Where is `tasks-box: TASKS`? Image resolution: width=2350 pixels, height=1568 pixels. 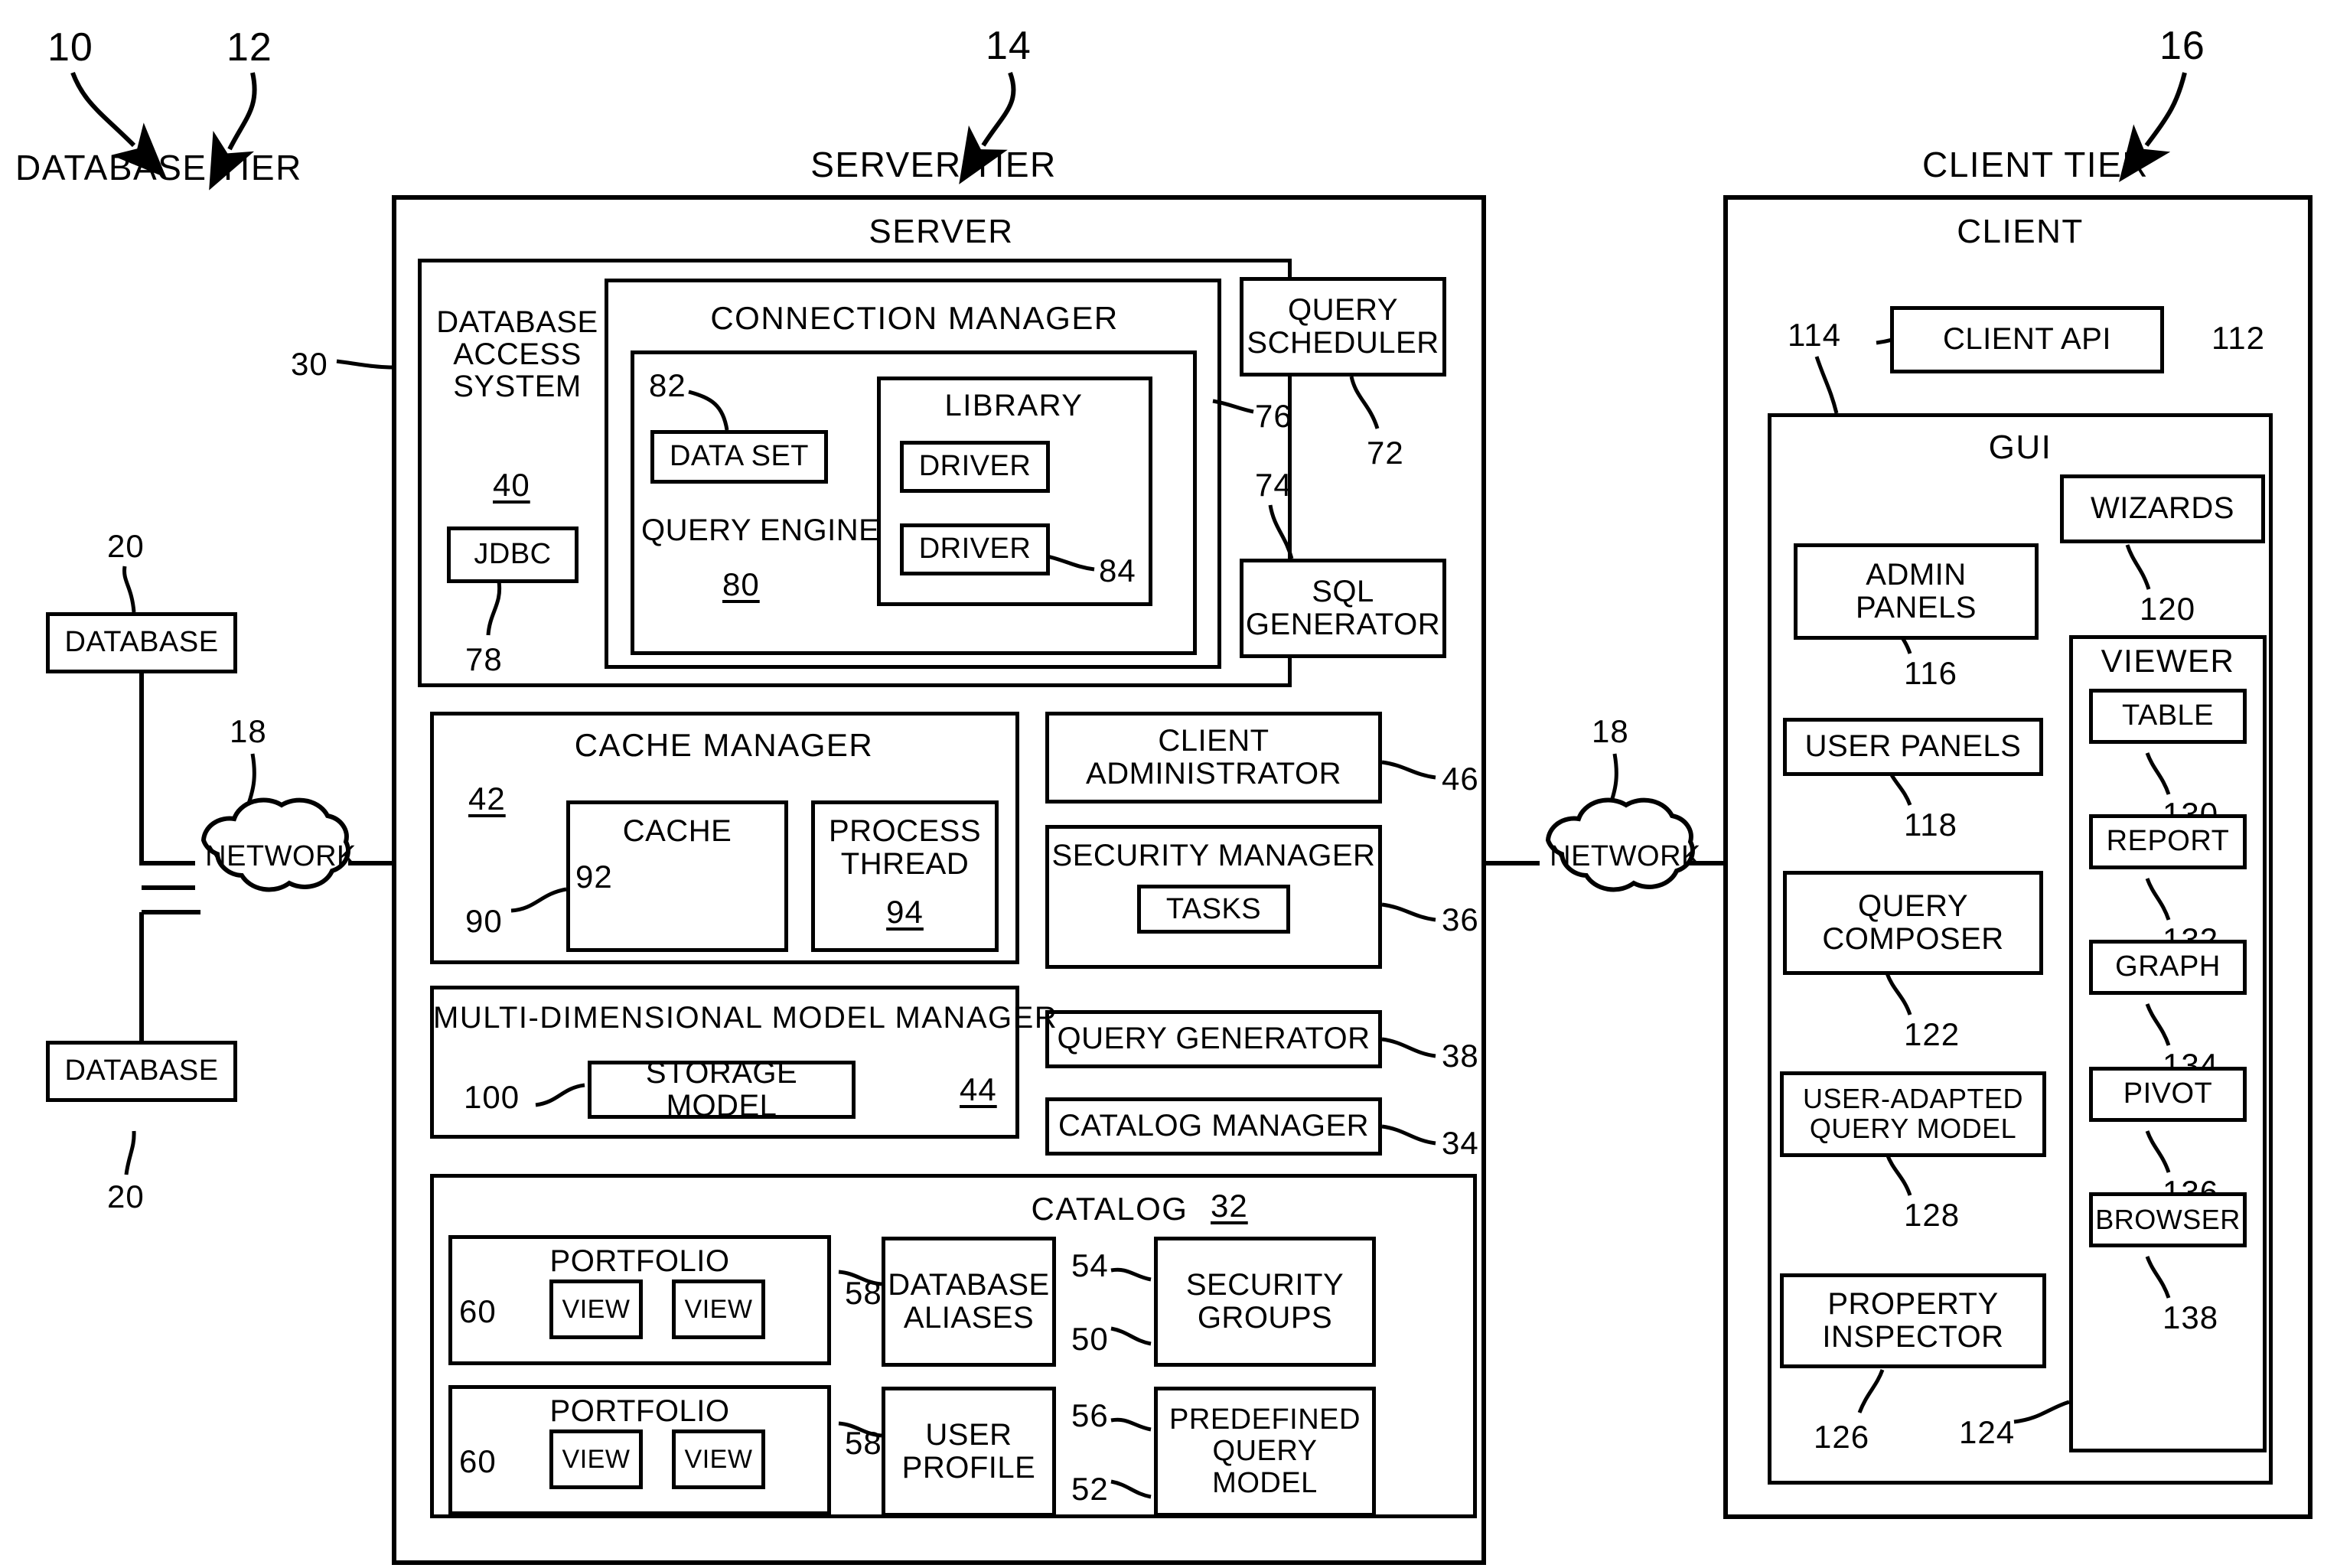
tasks-box: TASKS is located at coordinates (1213, 909).